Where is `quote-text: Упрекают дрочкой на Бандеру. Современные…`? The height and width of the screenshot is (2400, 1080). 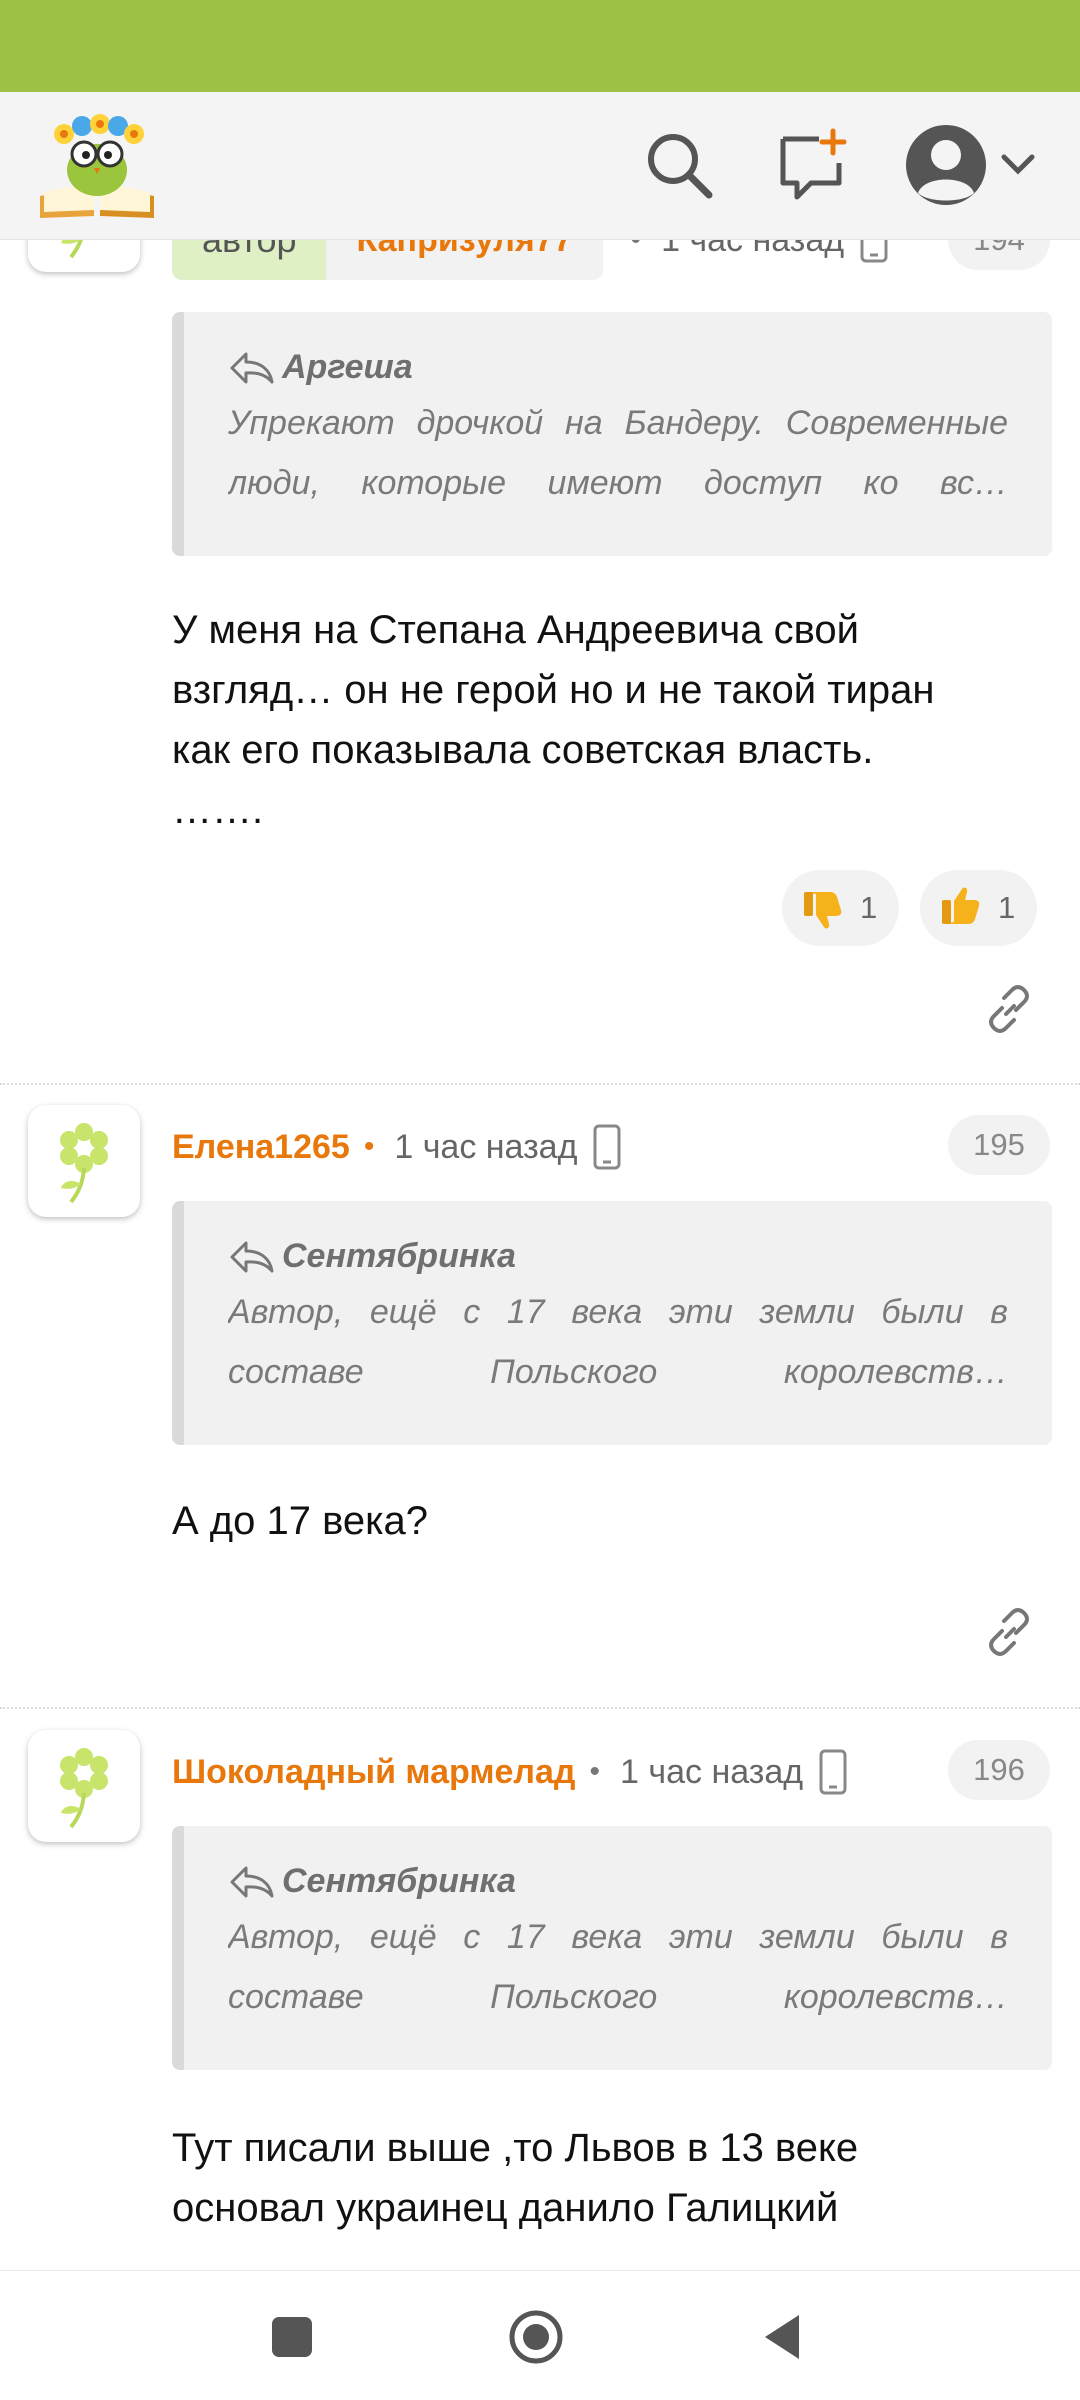
quote-text: Упрекают дрочкой на Бандеру. Современные… is located at coordinates (618, 453).